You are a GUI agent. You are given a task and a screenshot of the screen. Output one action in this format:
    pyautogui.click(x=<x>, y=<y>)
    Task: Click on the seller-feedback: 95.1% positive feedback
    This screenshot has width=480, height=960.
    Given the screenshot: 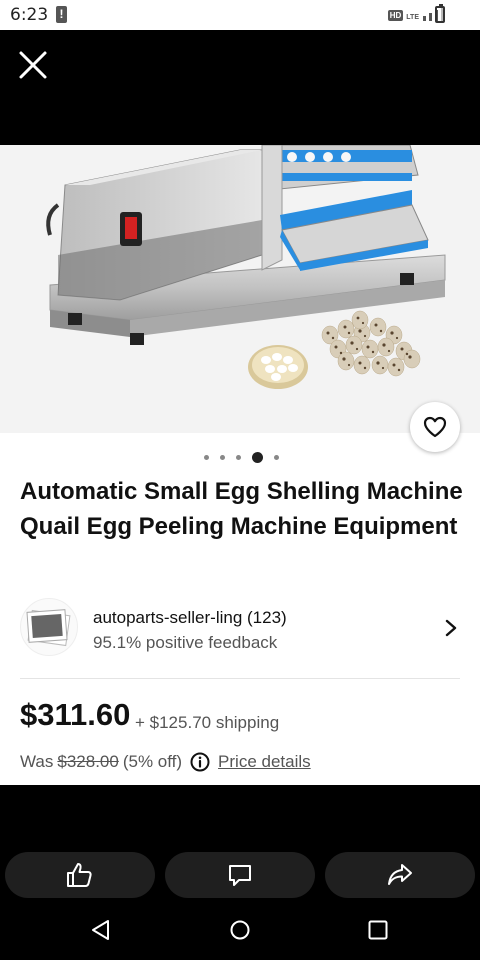 What is the action you would take?
    pyautogui.click(x=185, y=642)
    